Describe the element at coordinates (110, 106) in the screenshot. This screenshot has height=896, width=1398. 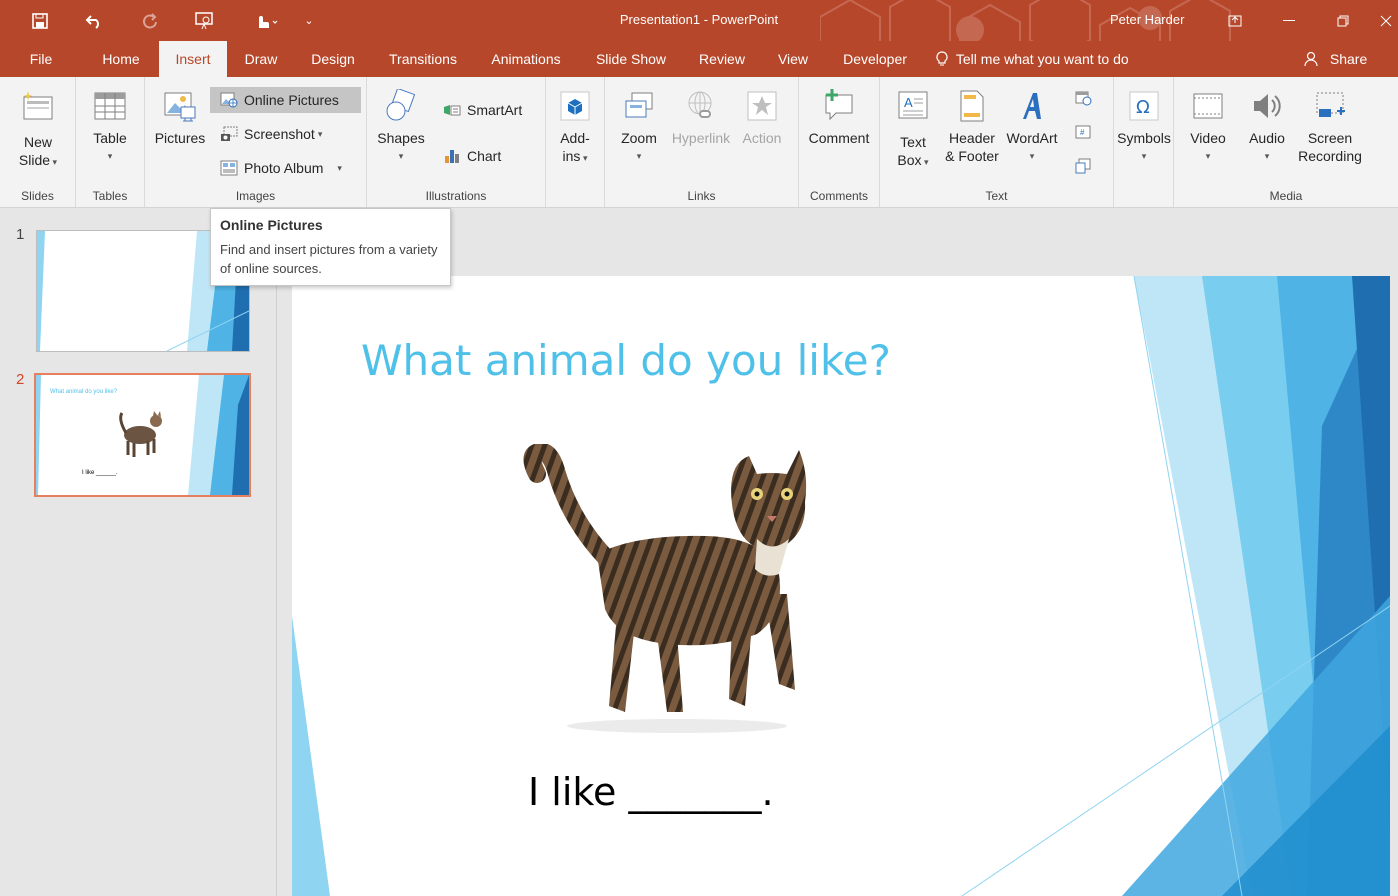
I see `table-icon` at that location.